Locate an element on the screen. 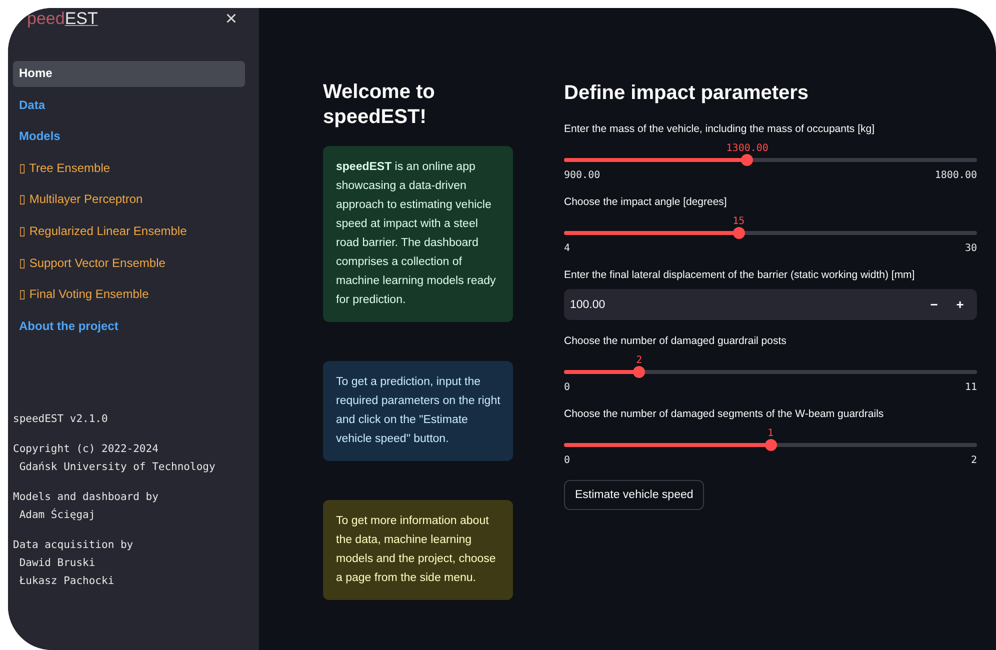 This screenshot has height=650, width=996. estimate-button: Estimate vehicle speed is located at coordinates (634, 495).